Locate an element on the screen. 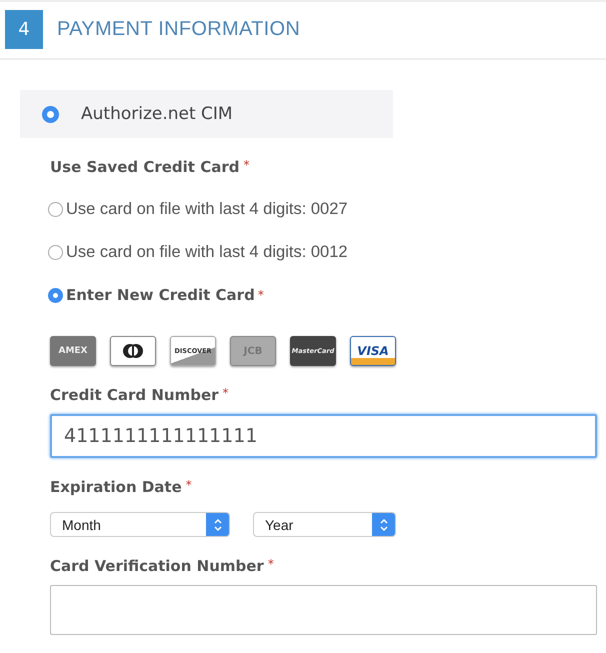 This screenshot has width=606, height=653. card-number-field: 4111111111111111 is located at coordinates (323, 436).